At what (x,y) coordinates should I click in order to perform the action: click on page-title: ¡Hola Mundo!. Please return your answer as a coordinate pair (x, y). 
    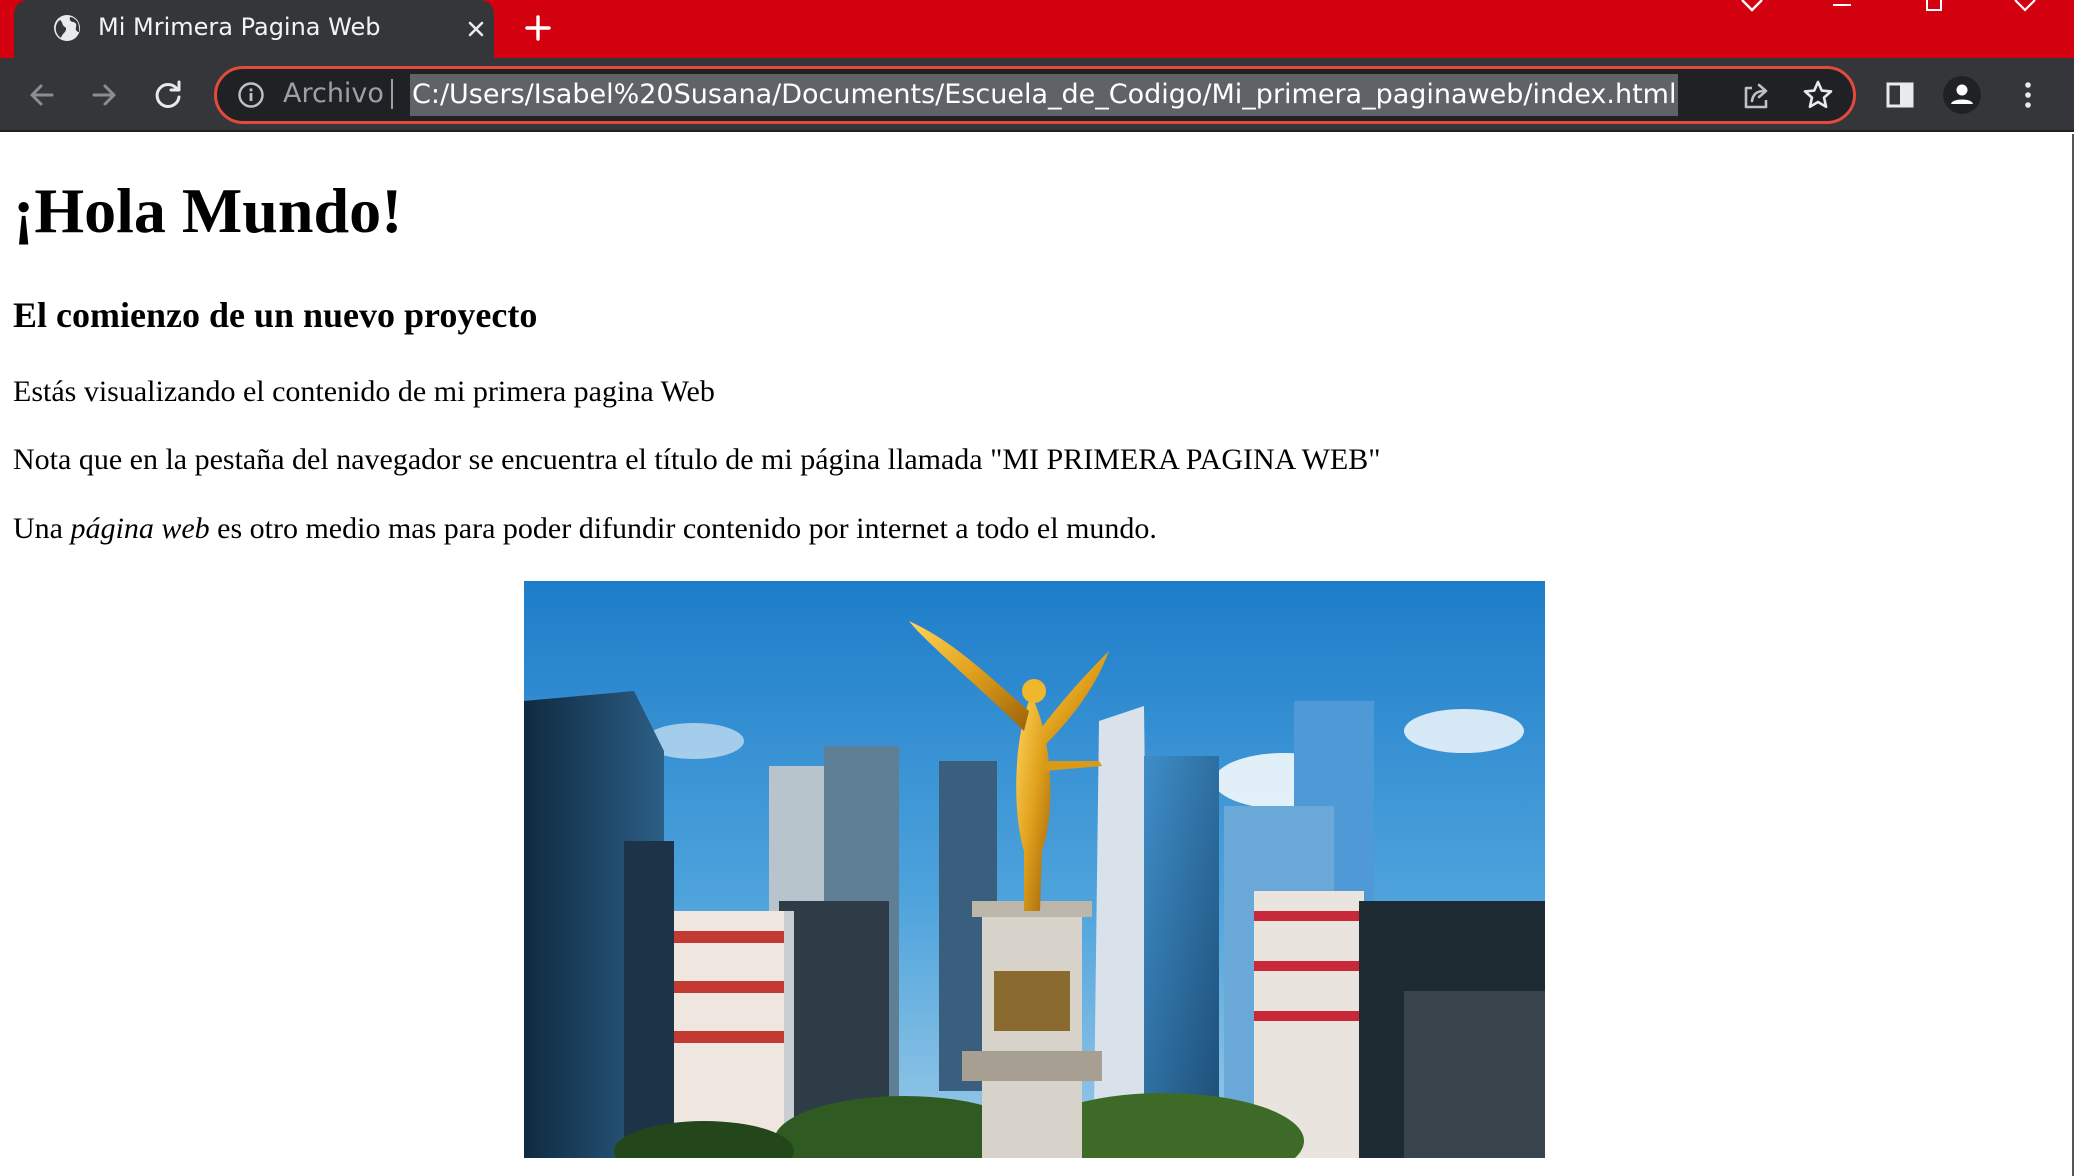
    Looking at the image, I should click on (208, 210).